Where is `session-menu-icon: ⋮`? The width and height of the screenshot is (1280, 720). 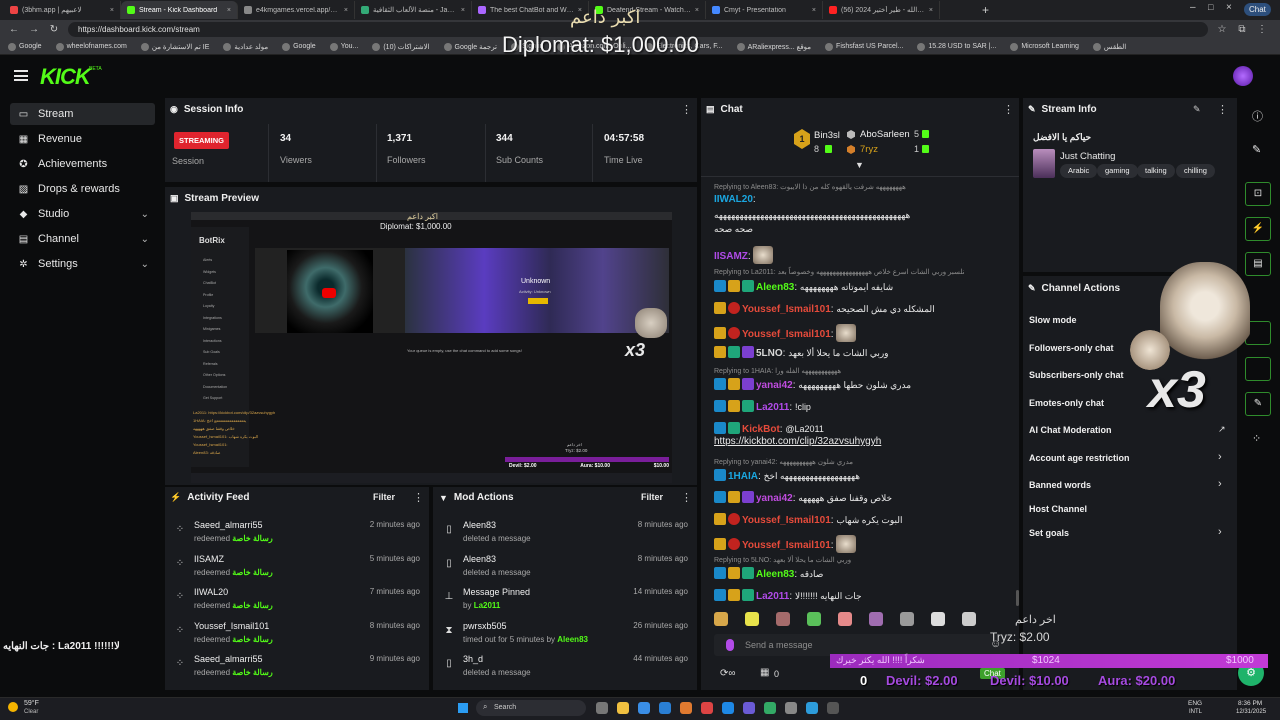
session-menu-icon: ⋮ is located at coordinates (686, 109).